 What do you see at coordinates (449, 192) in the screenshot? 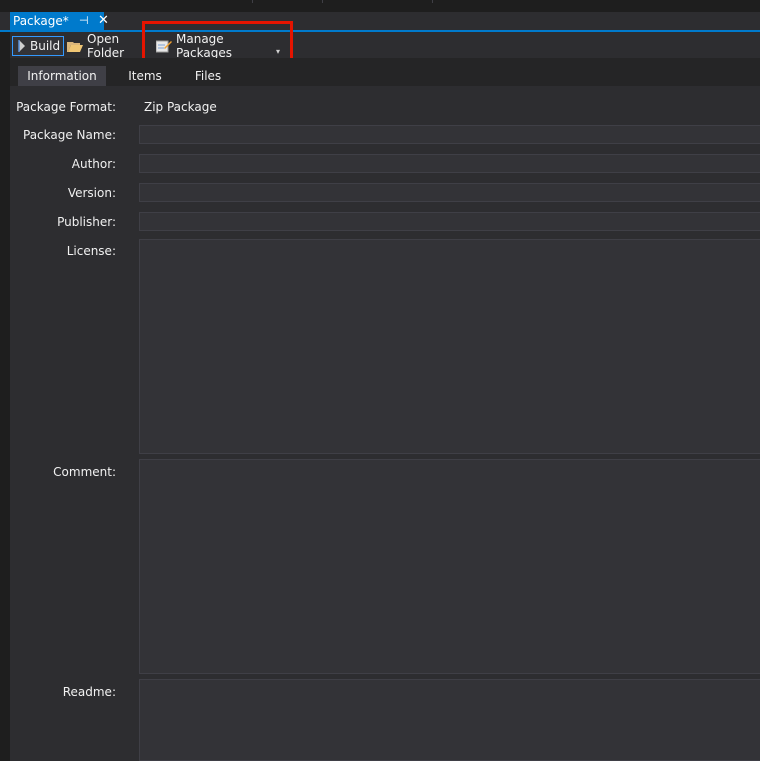
I see `version-field` at bounding box center [449, 192].